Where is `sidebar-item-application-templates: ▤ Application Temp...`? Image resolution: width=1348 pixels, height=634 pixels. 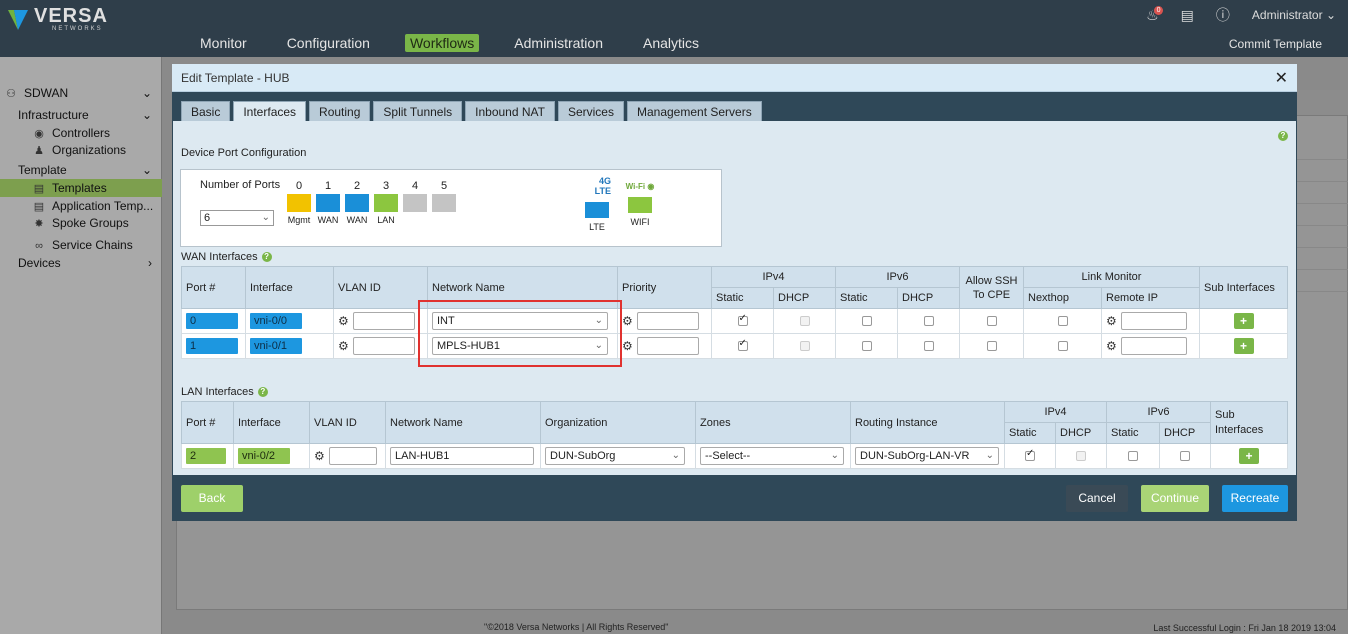
sidebar-item-application-templates: ▤ Application Temp... is located at coordinates (81, 206).